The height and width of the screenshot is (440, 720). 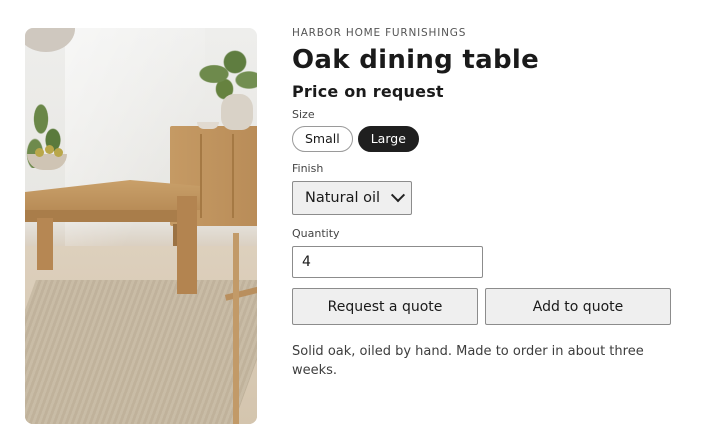 What do you see at coordinates (303, 114) in the screenshot?
I see `size-label: Size` at bounding box center [303, 114].